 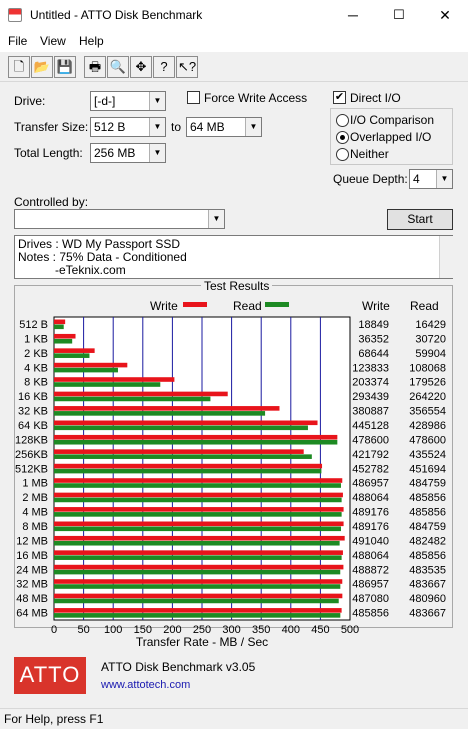 What do you see at coordinates (430, 354) in the screenshot?
I see `read-value: 59904` at bounding box center [430, 354].